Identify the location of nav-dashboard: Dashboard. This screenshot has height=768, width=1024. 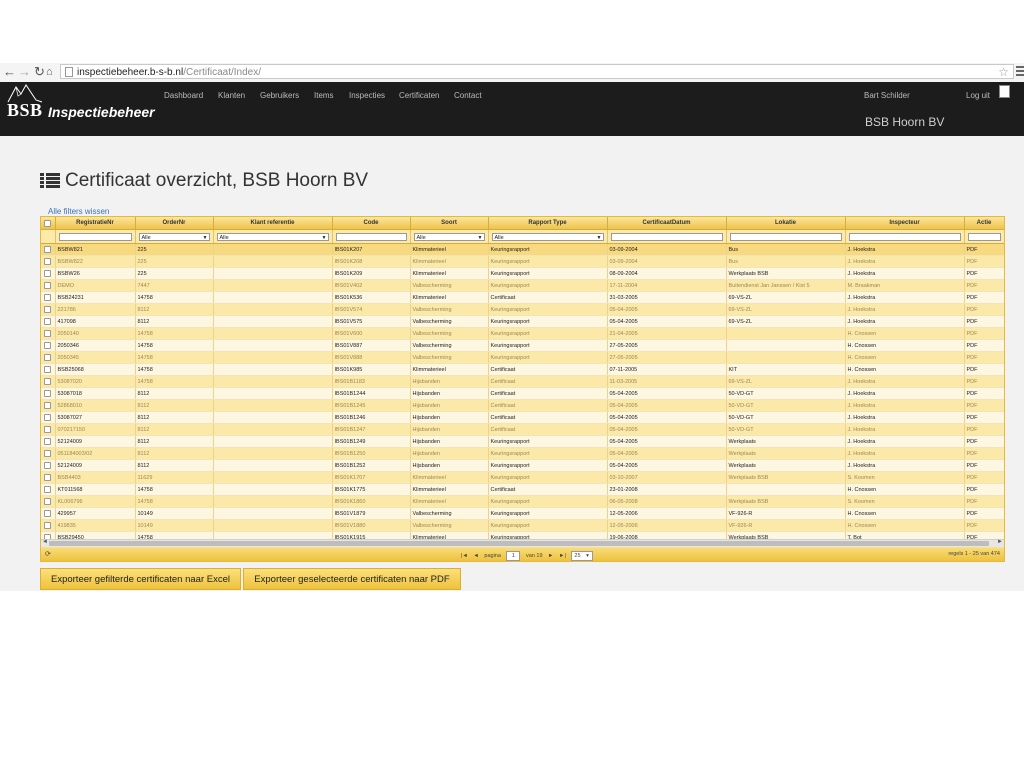
(183, 95).